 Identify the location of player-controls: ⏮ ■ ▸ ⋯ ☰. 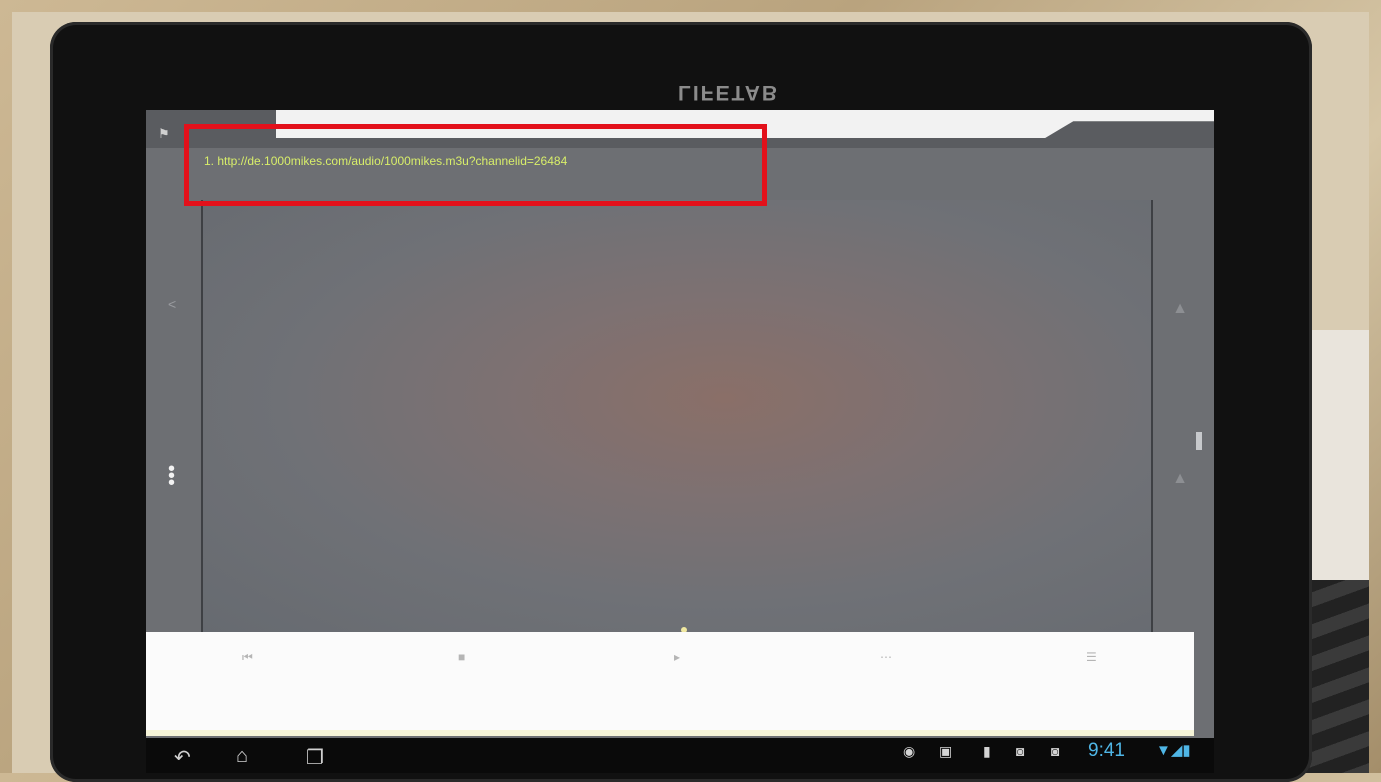
(670, 682).